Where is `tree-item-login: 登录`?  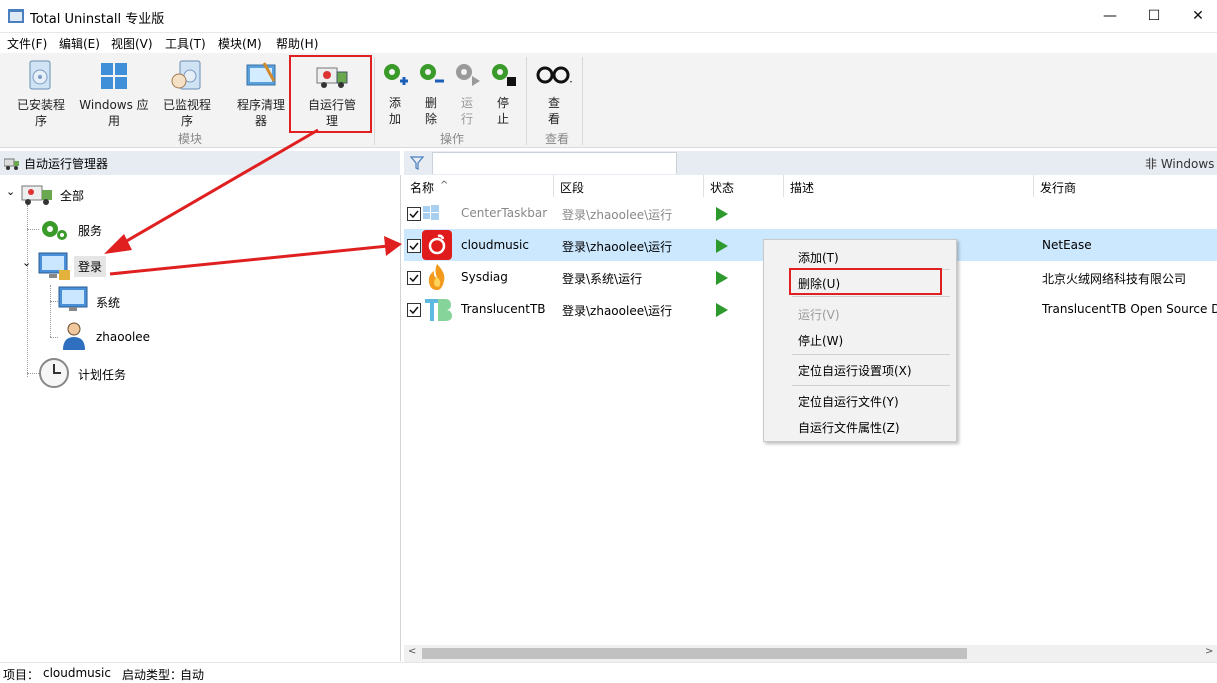
tree-item-login: 登录 is located at coordinates (90, 266).